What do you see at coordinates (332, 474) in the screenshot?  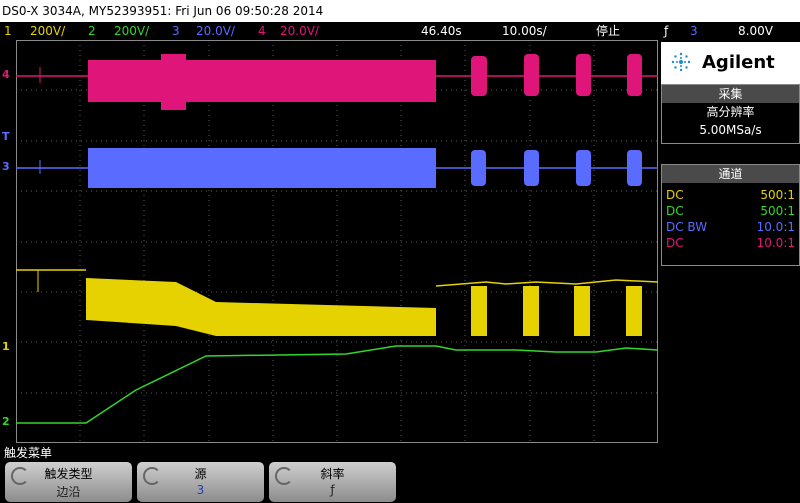 I see `softkey-slope-label: 斜率` at bounding box center [332, 474].